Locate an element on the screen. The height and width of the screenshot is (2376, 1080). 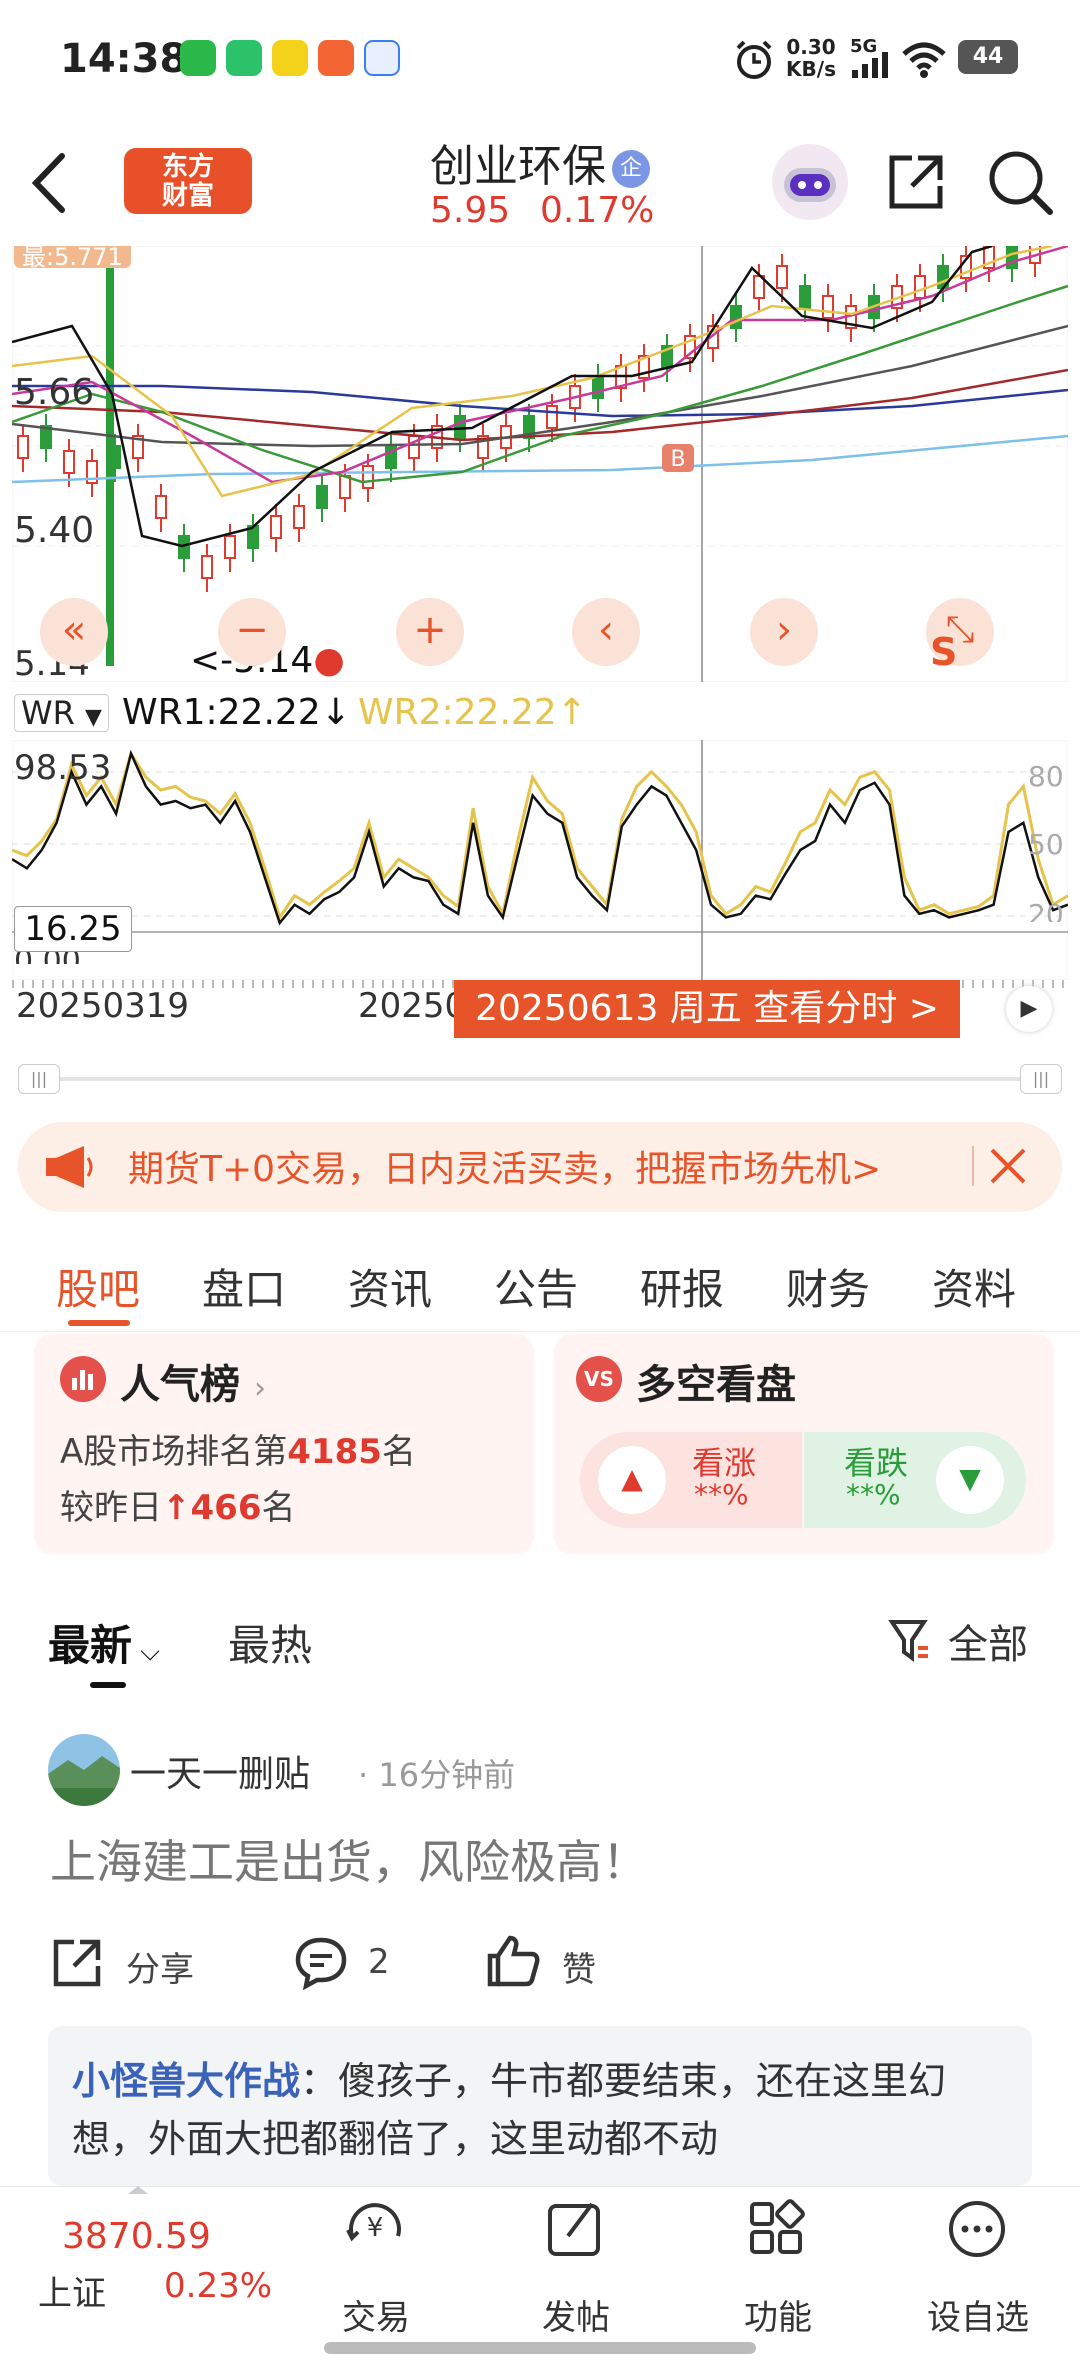
tab-profile: 资料 is located at coordinates (974, 1286).